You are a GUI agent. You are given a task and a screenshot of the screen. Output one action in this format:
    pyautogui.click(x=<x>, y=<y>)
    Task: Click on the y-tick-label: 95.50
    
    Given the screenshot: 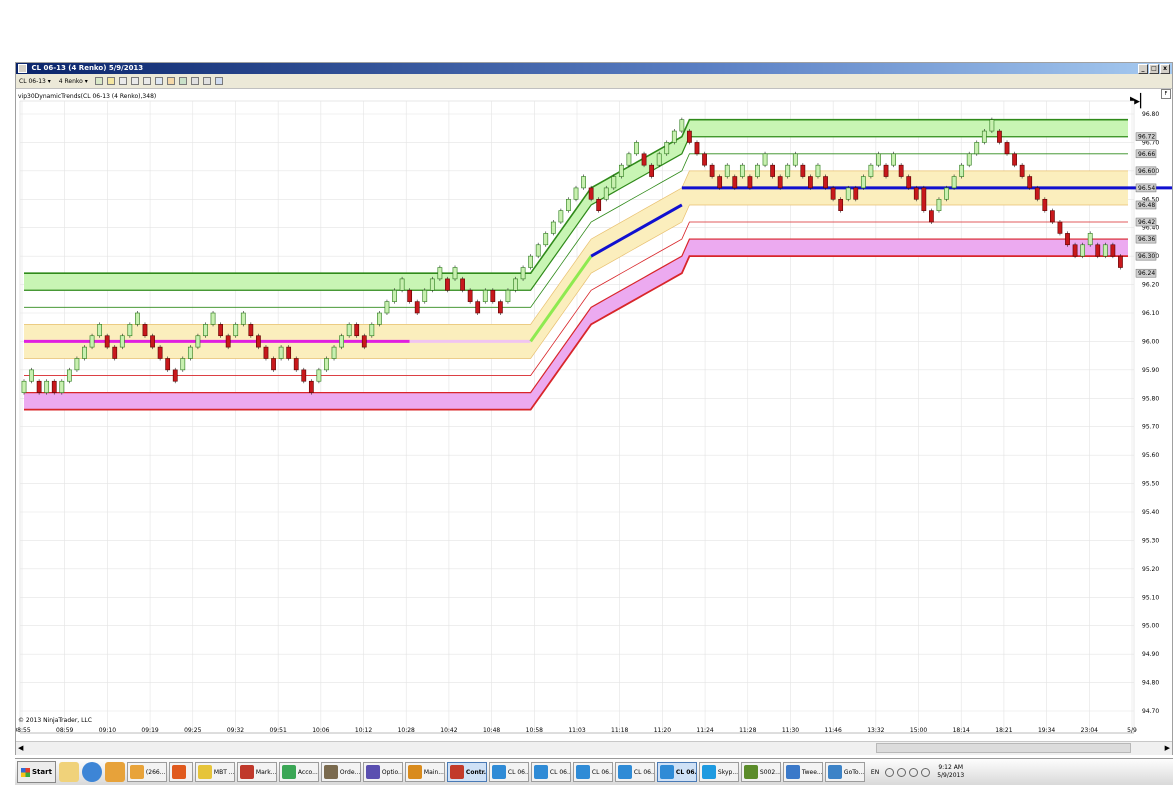 What is the action you would take?
    pyautogui.click(x=1150, y=484)
    